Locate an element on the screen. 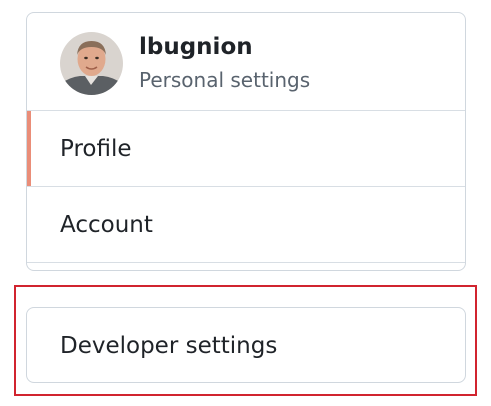 The width and height of the screenshot is (491, 406). user-subtitle: Personal settings is located at coordinates (225, 80).